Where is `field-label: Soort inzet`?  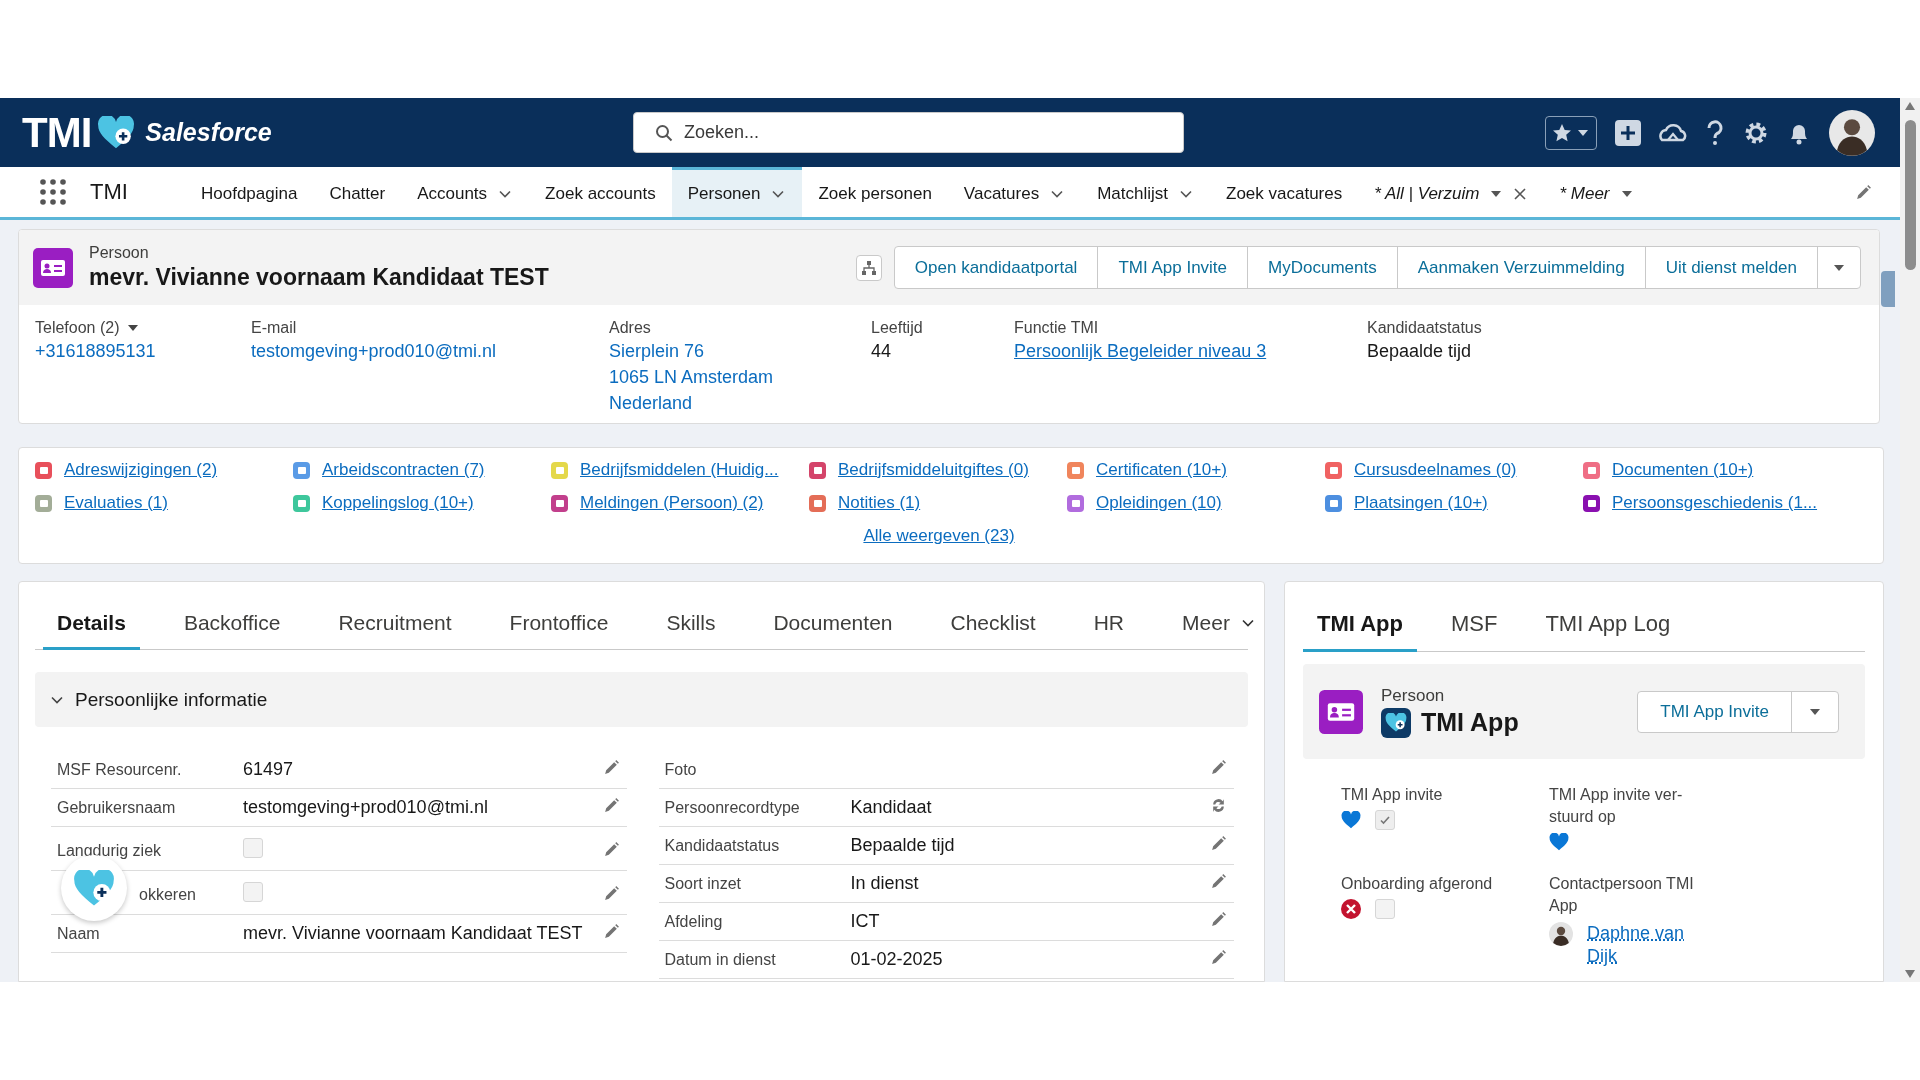 field-label: Soort inzet is located at coordinates (702, 883).